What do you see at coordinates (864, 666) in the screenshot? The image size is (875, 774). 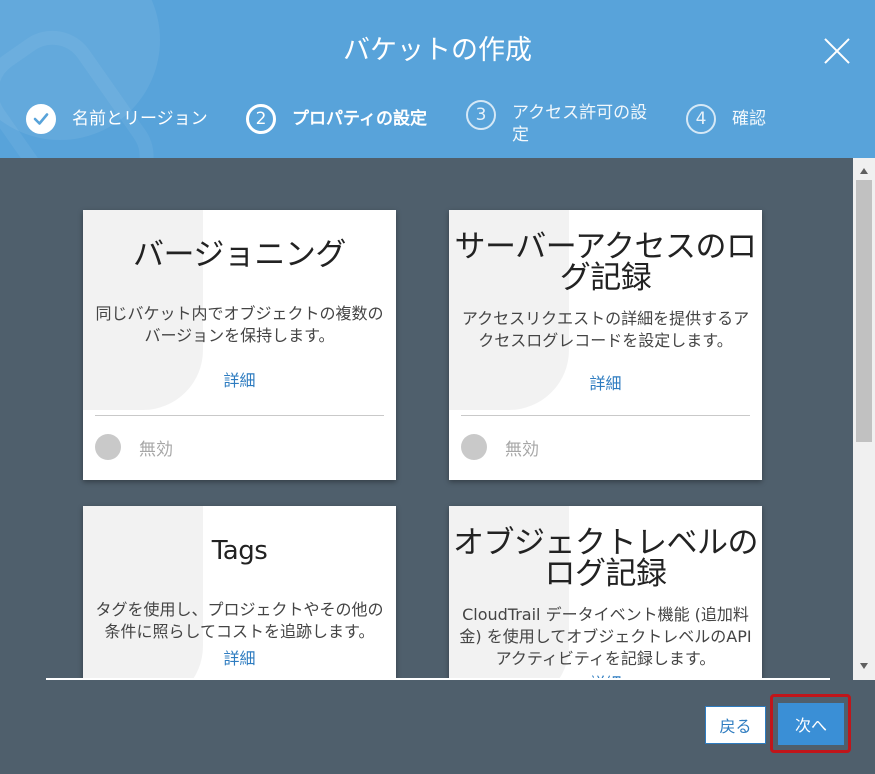 I see `scroll-down-arrow-icon` at bounding box center [864, 666].